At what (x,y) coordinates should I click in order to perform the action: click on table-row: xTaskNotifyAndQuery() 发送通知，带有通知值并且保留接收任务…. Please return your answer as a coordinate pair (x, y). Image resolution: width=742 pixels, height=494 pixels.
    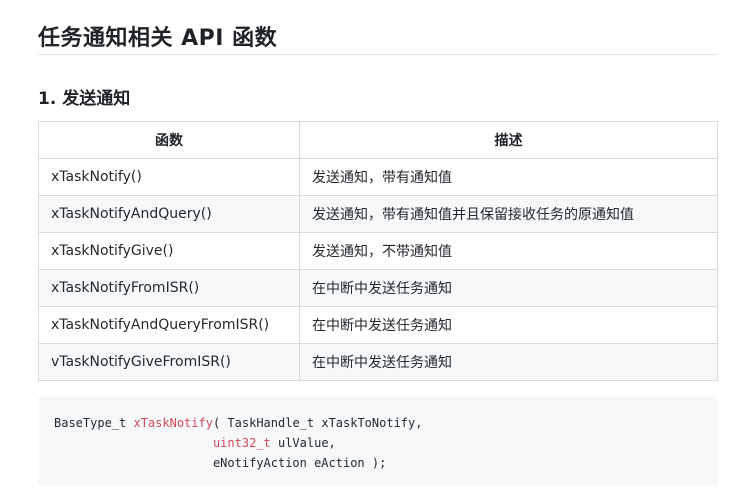
    Looking at the image, I should click on (378, 214).